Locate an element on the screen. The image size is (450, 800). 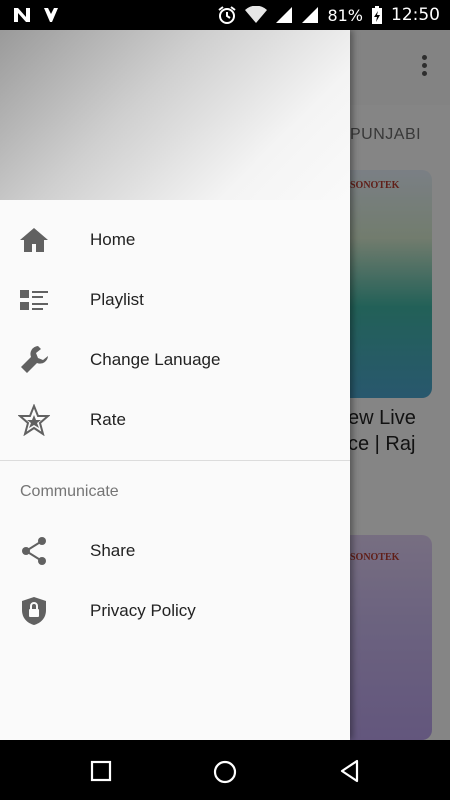
home-button is located at coordinates (224, 771).